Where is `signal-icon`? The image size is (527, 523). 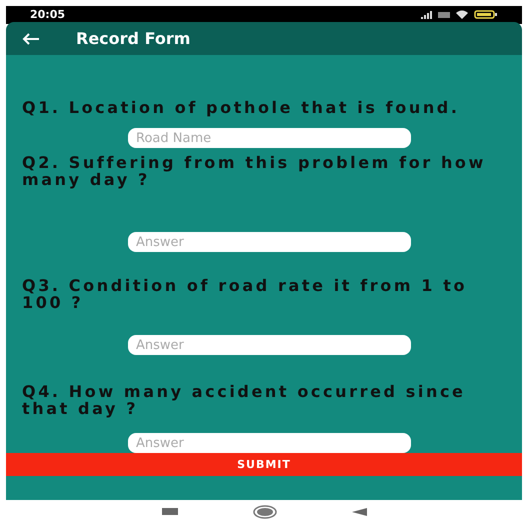
signal-icon is located at coordinates (426, 14).